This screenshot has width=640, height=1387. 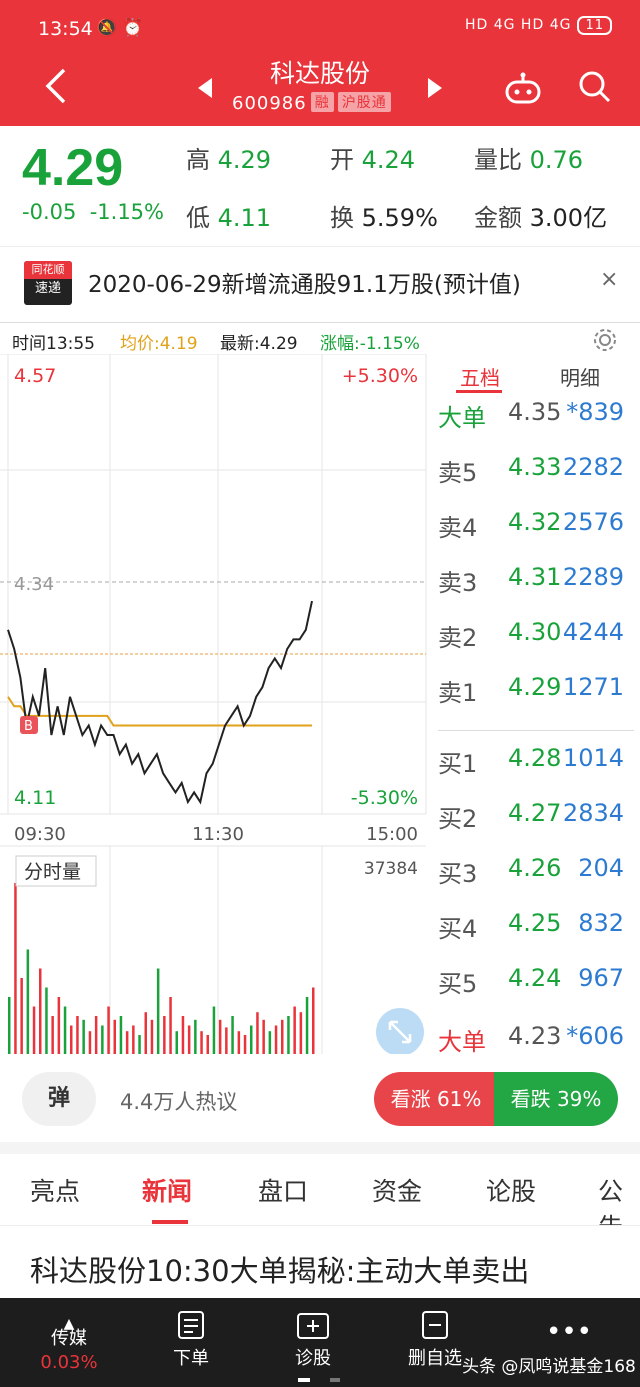 What do you see at coordinates (528, 157) in the screenshot?
I see `volume-ratio-field: 量比 0.76` at bounding box center [528, 157].